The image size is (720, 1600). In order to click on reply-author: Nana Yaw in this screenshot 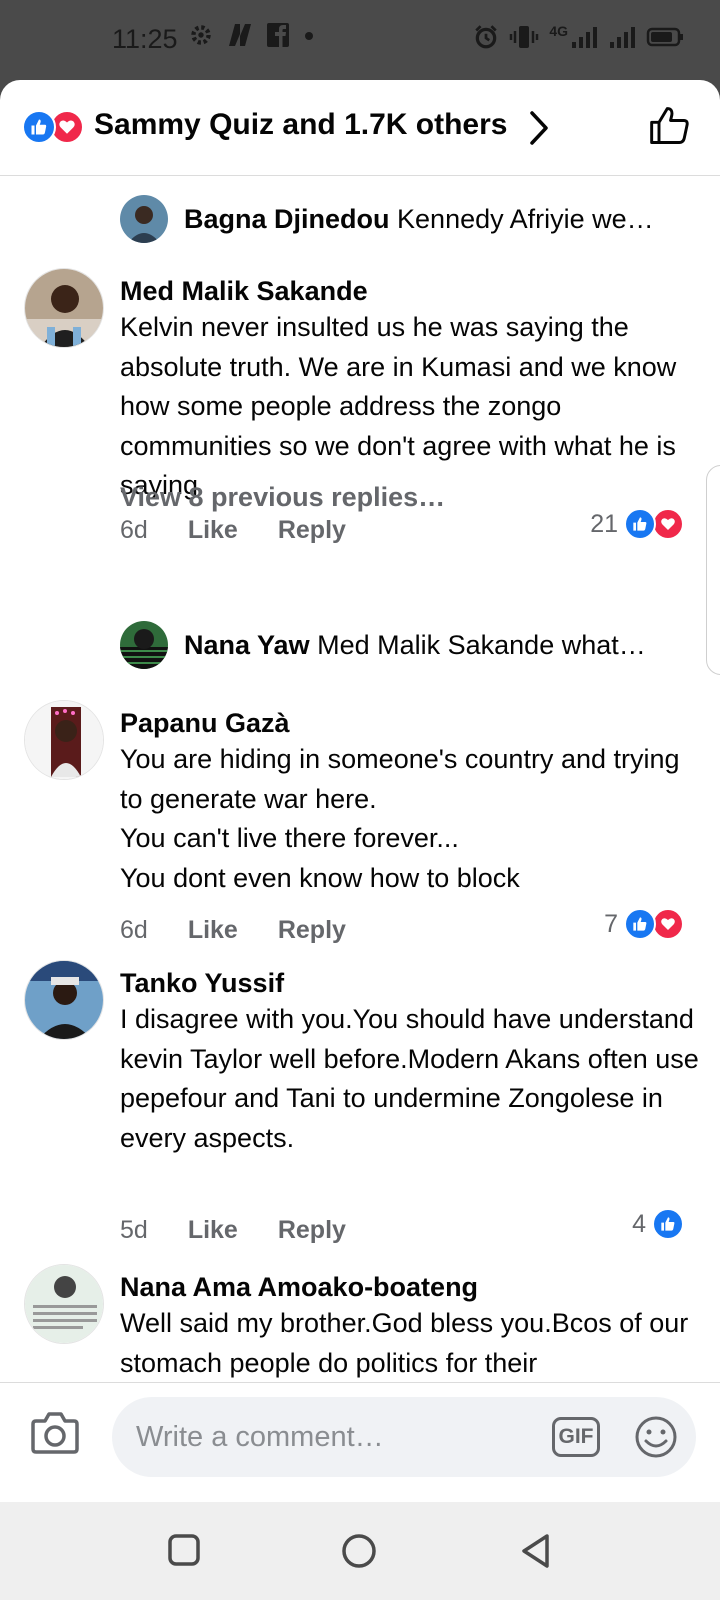, I will do `click(247, 645)`.